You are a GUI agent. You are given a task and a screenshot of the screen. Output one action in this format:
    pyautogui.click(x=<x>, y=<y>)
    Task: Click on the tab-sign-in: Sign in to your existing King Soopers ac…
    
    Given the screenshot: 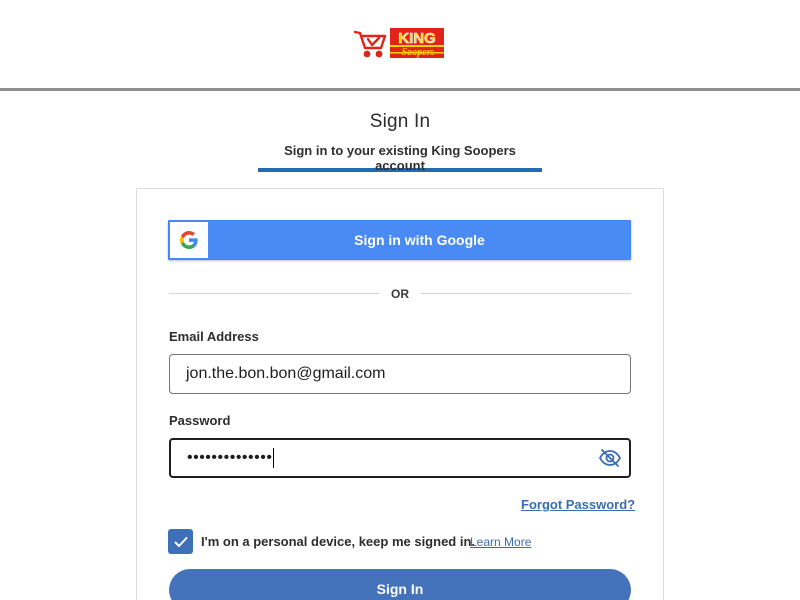 What is the action you would take?
    pyautogui.click(x=400, y=157)
    